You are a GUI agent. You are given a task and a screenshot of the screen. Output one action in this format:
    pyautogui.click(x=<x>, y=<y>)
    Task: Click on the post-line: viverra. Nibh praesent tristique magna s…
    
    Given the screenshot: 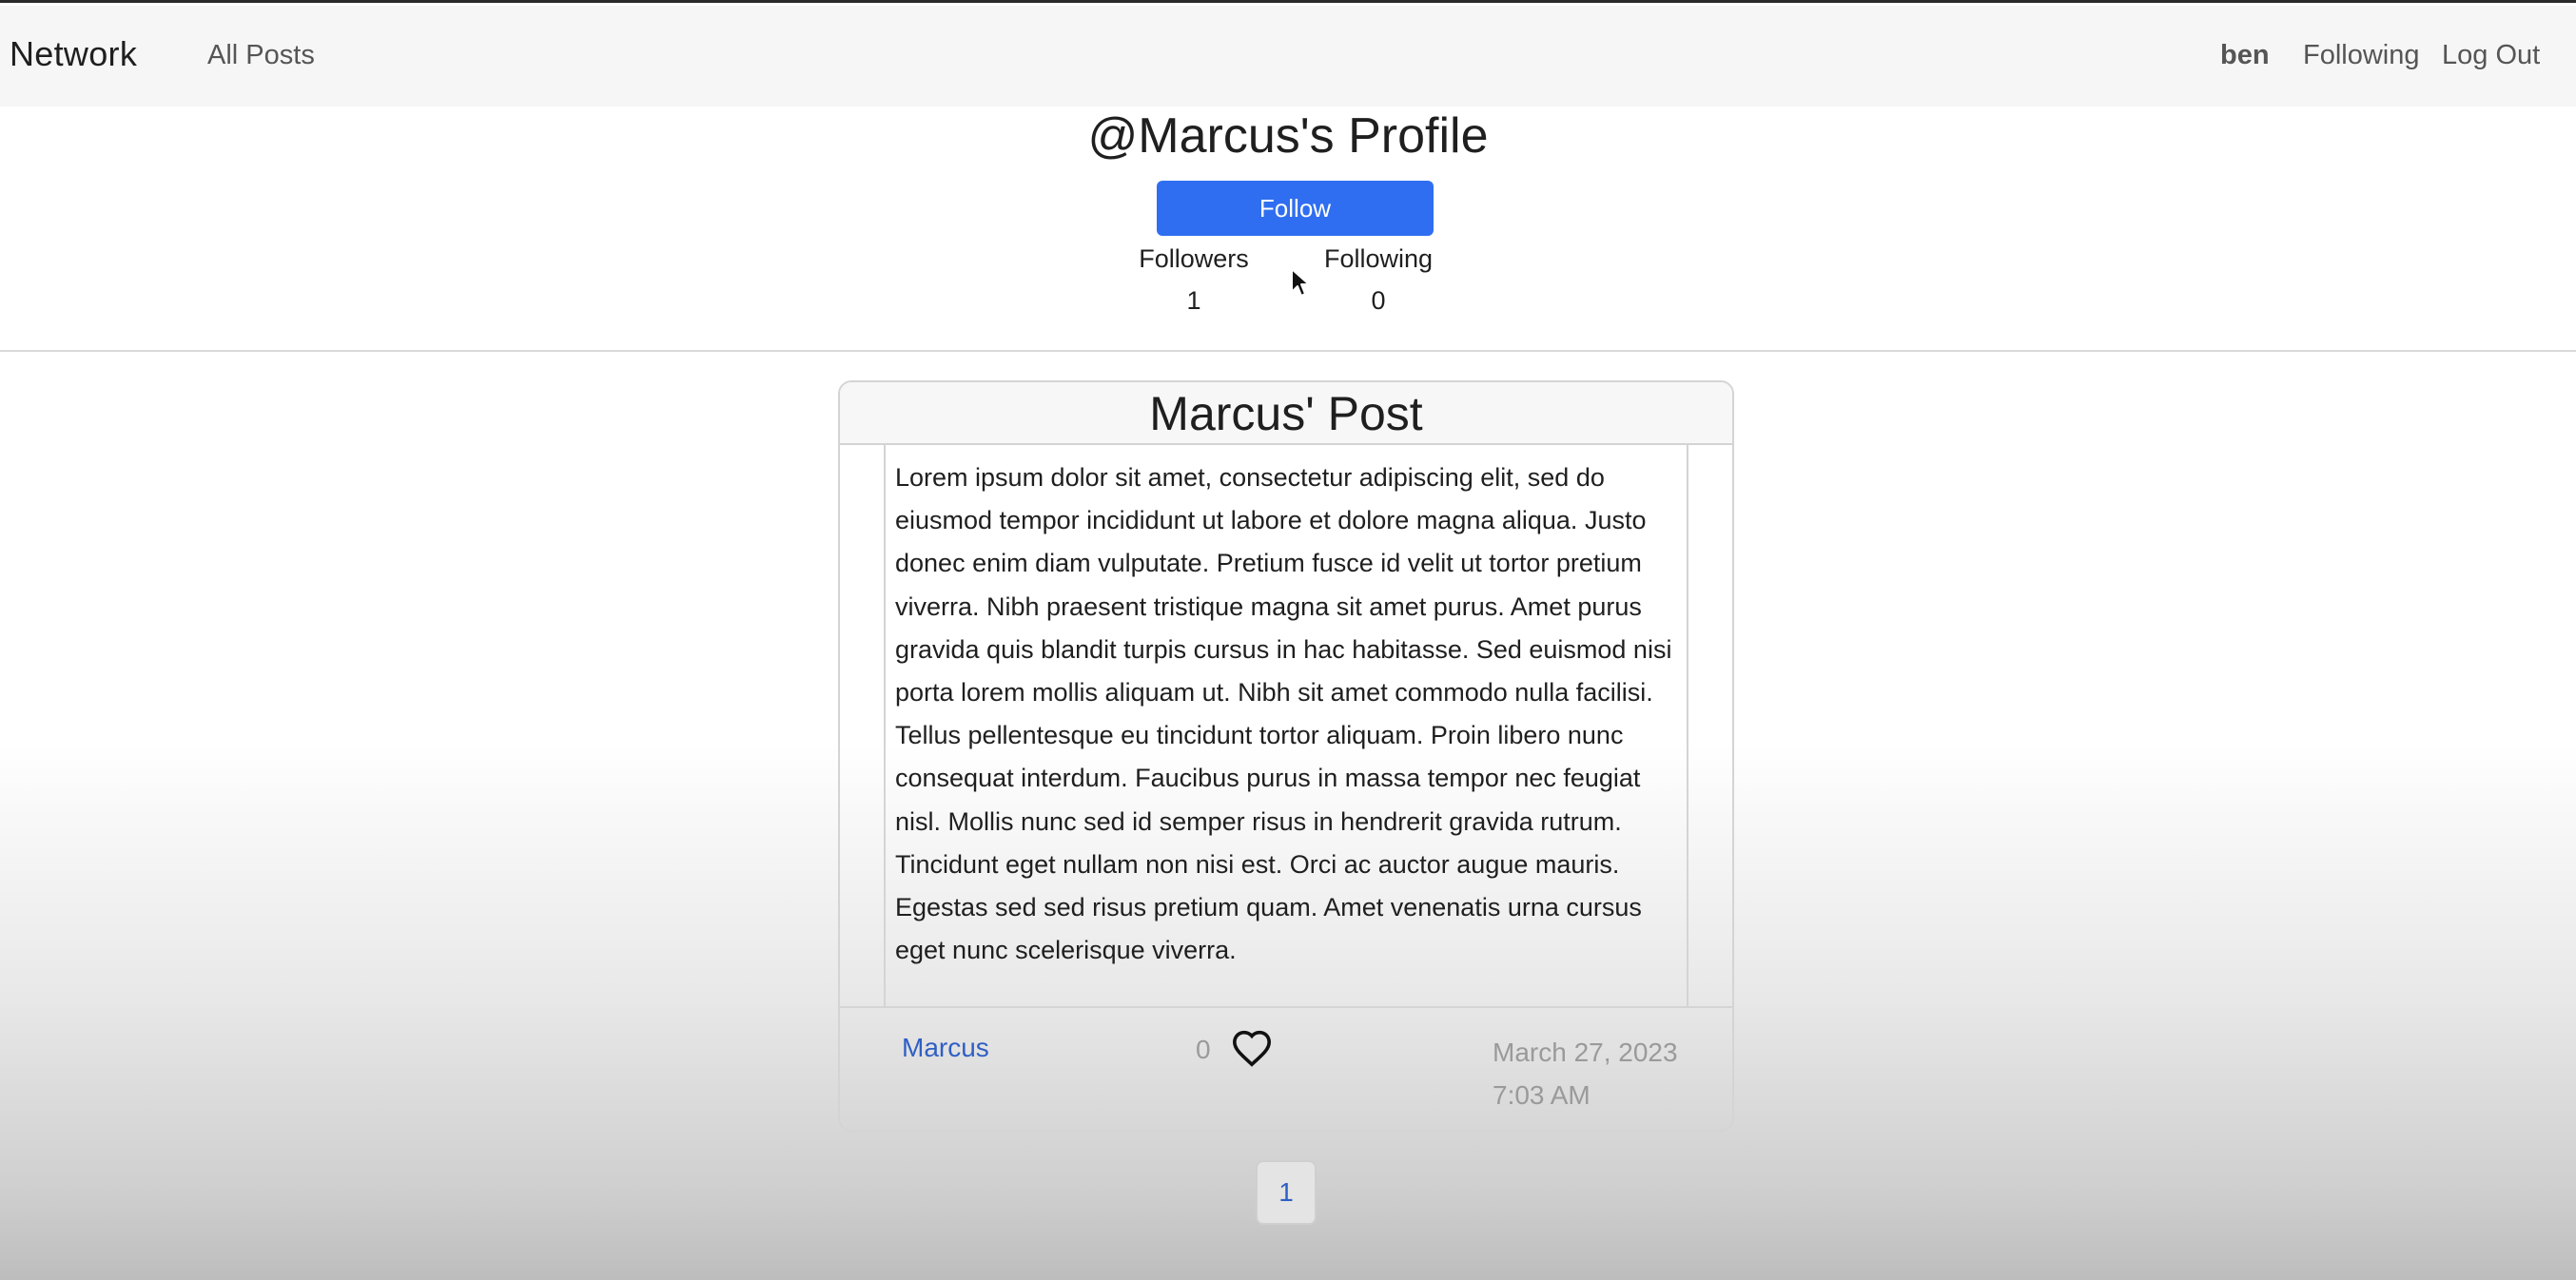 What is the action you would take?
    pyautogui.click(x=1269, y=606)
    